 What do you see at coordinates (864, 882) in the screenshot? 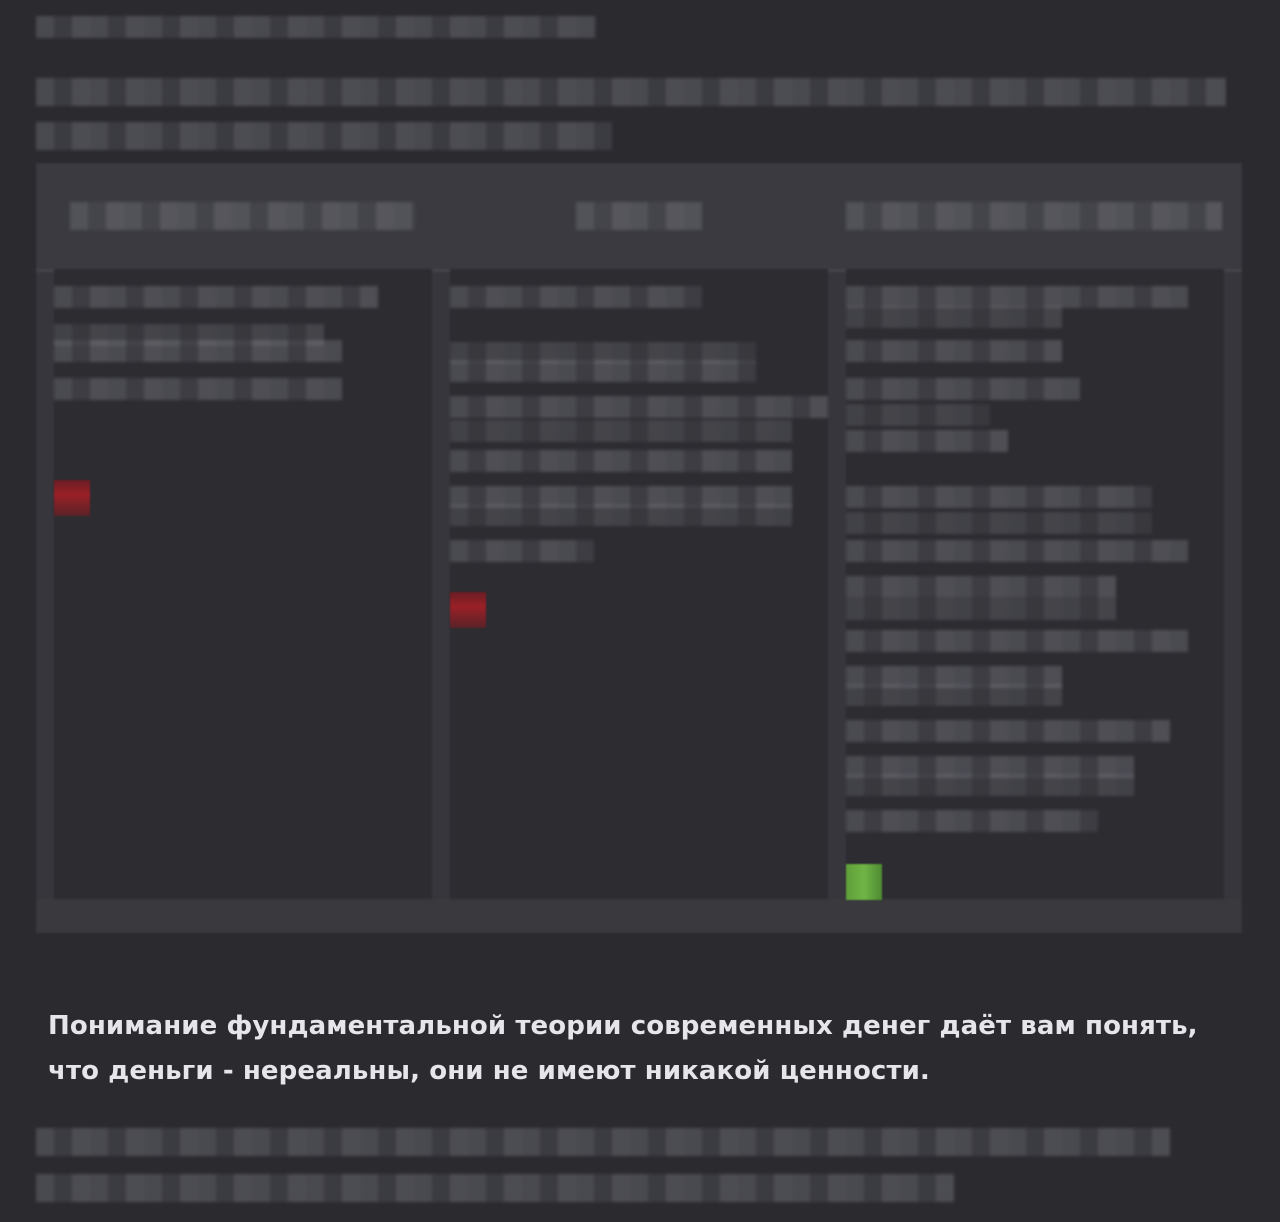
I see `green-marker-icon` at bounding box center [864, 882].